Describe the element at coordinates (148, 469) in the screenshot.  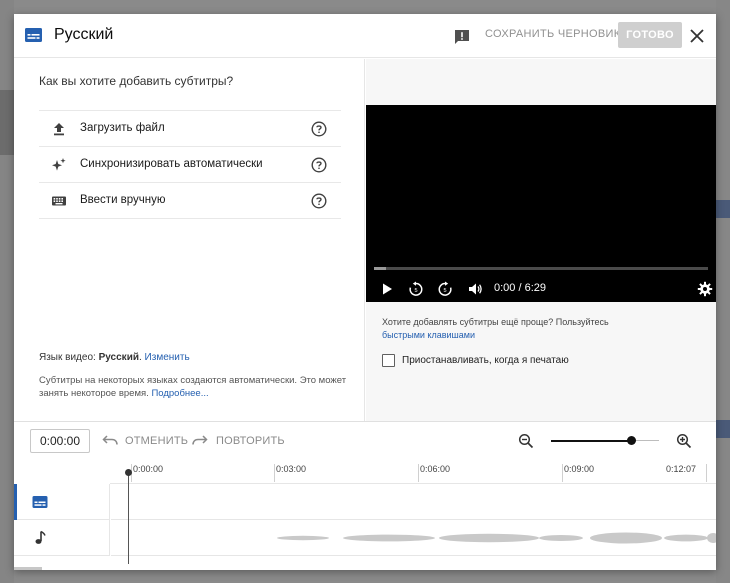
I see `ruler-label: 0:00:00` at that location.